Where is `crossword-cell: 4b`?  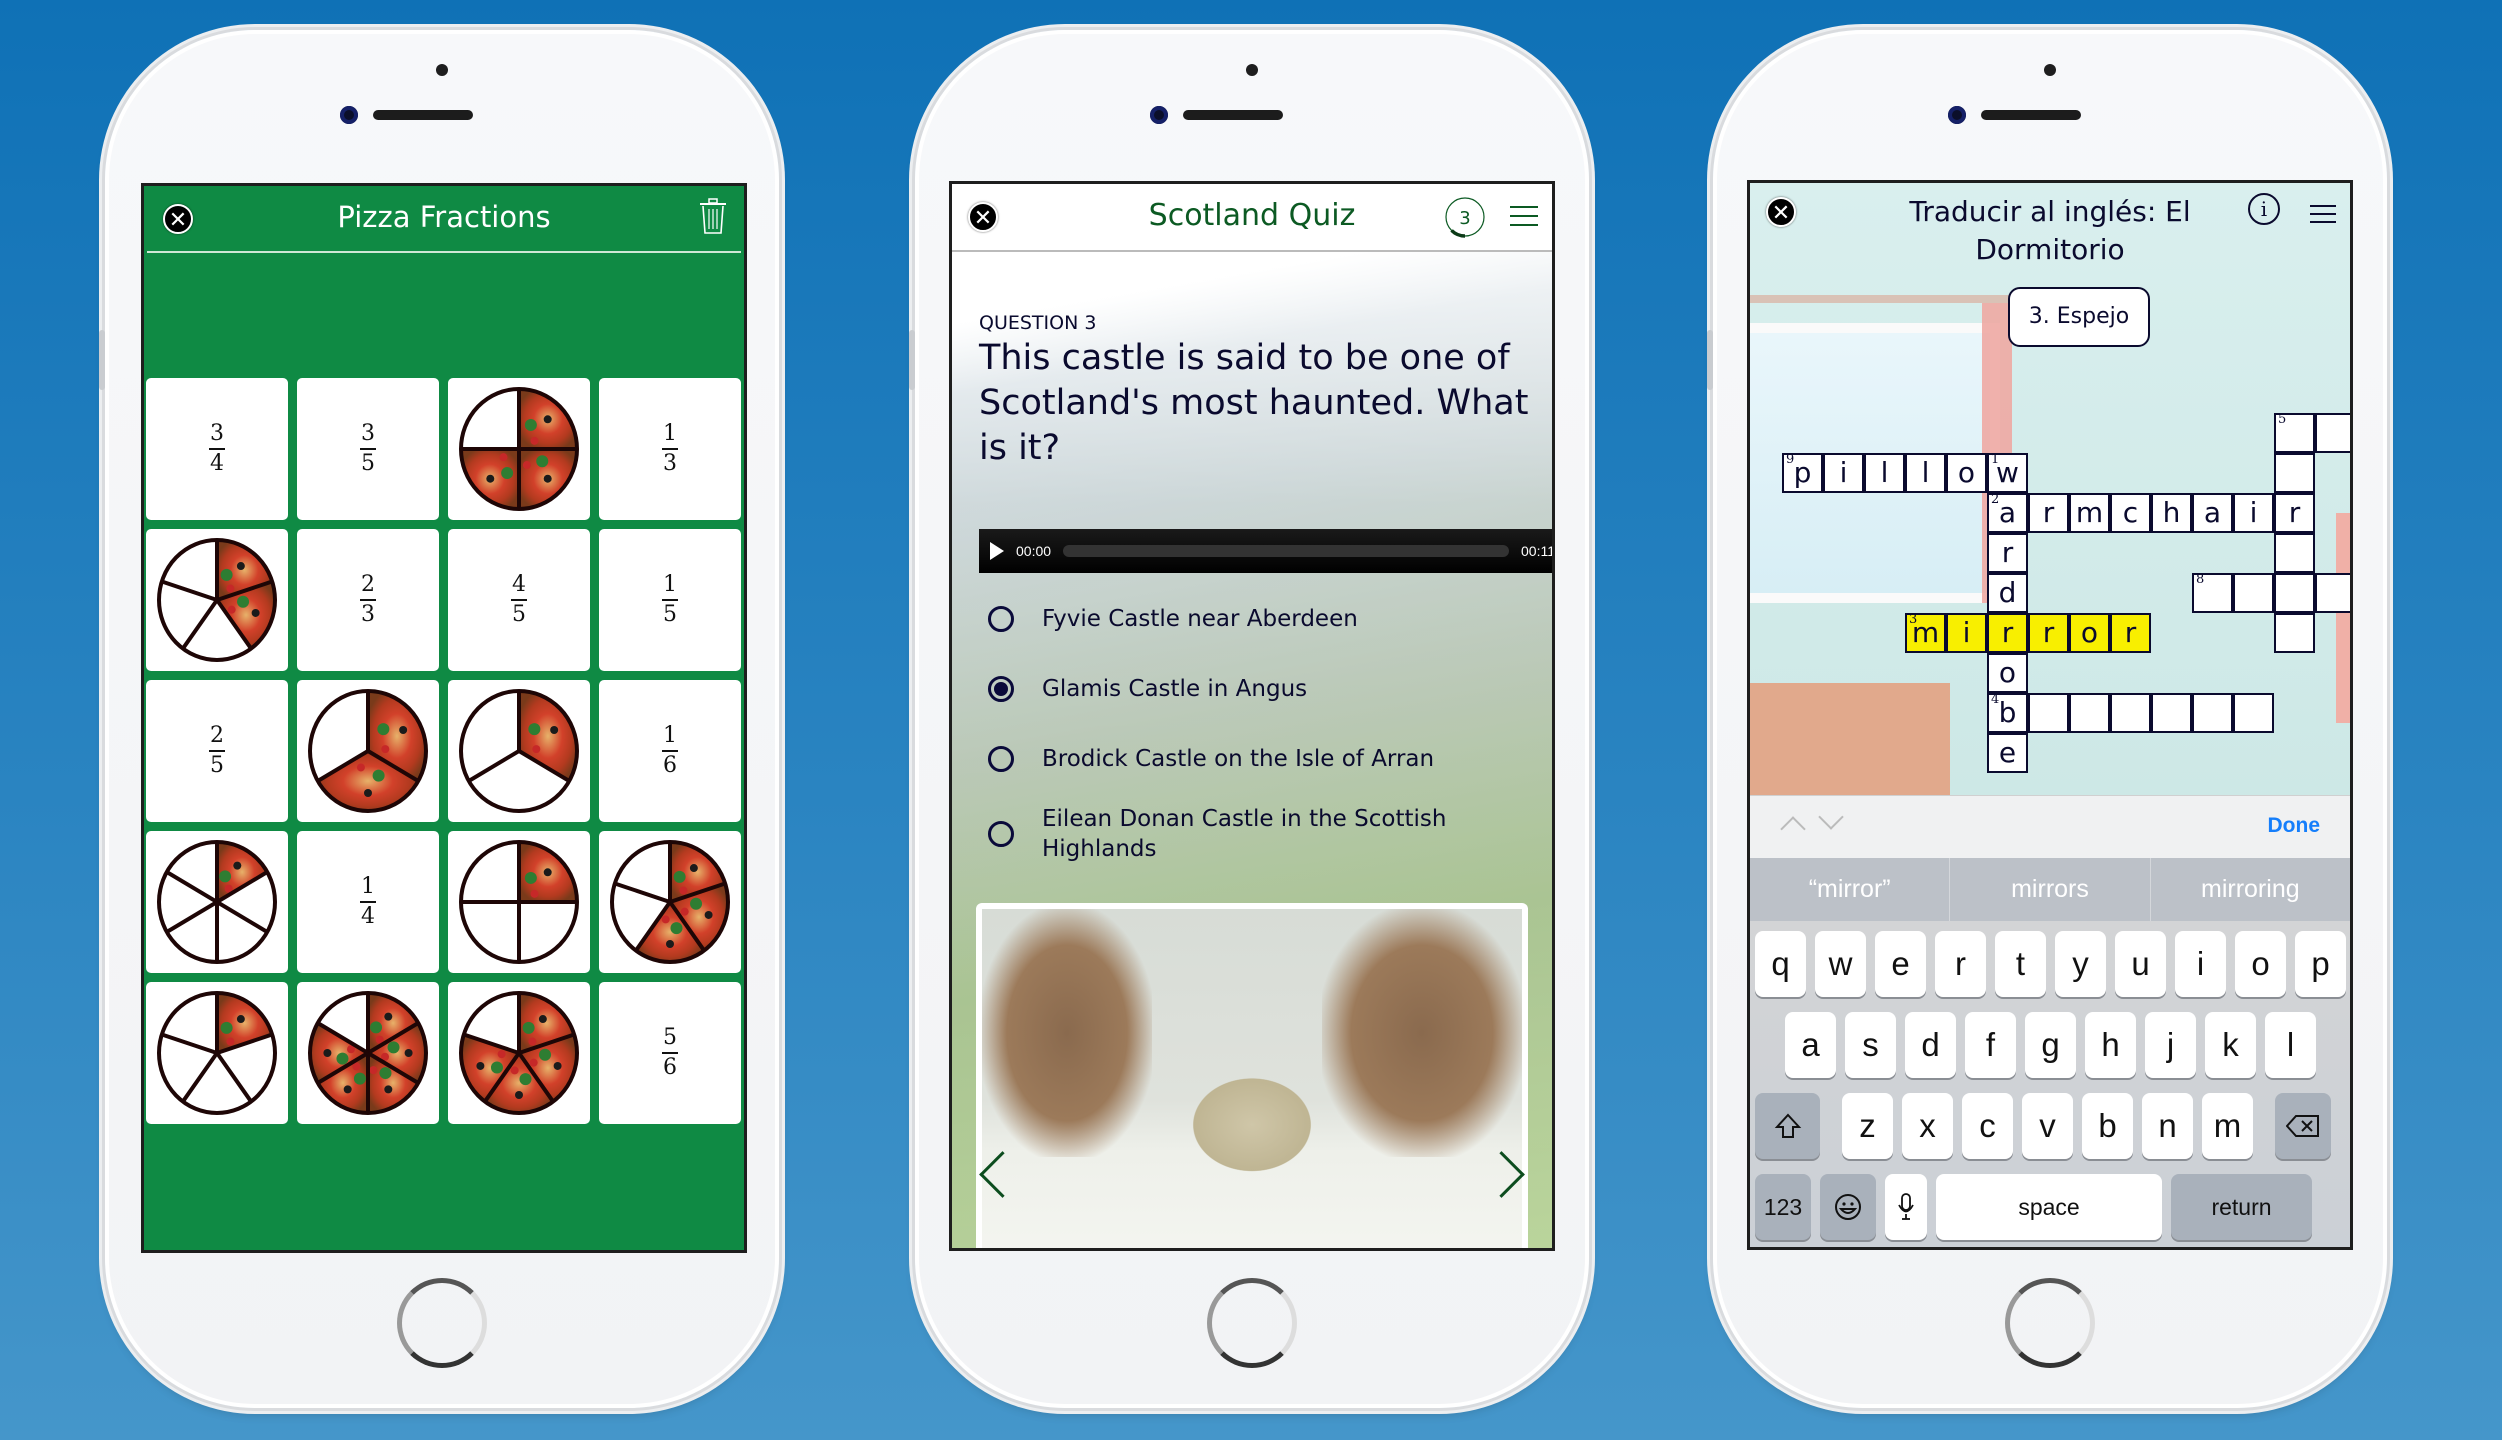 crossword-cell: 4b is located at coordinates (2007, 712).